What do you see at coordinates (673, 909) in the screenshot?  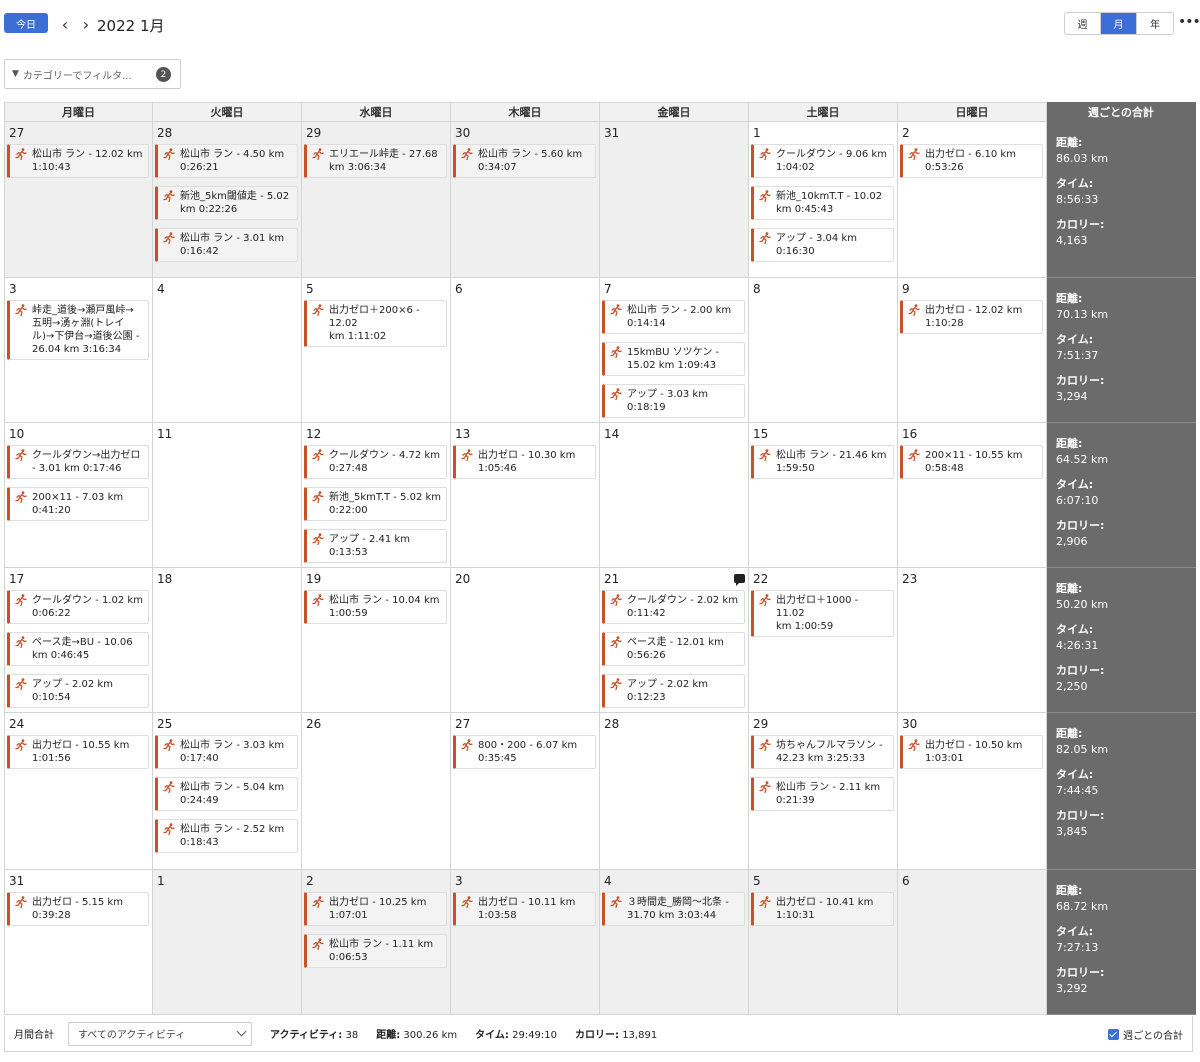 I see `activity-item: ３時間走_勝岡〜北条 - 31.70 km 3:03:44` at bounding box center [673, 909].